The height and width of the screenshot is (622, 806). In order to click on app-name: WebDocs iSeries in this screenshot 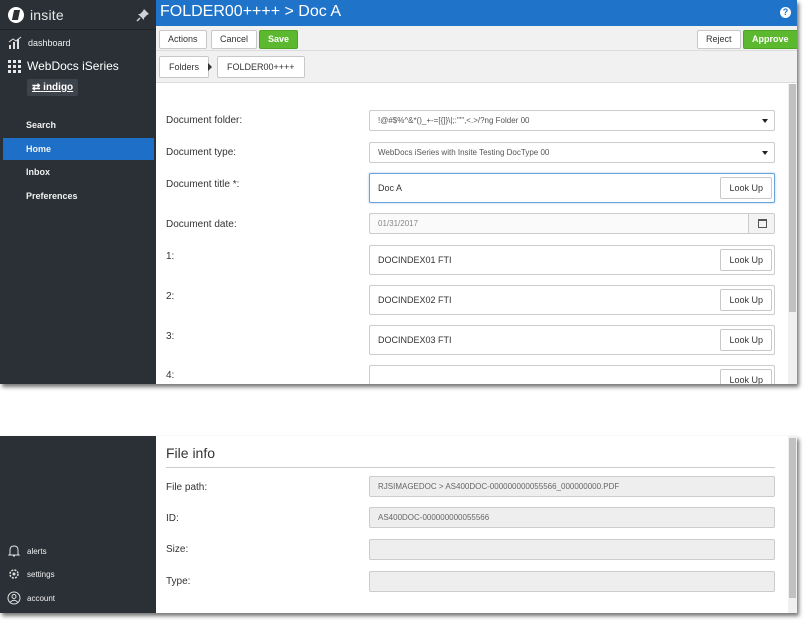, I will do `click(73, 66)`.